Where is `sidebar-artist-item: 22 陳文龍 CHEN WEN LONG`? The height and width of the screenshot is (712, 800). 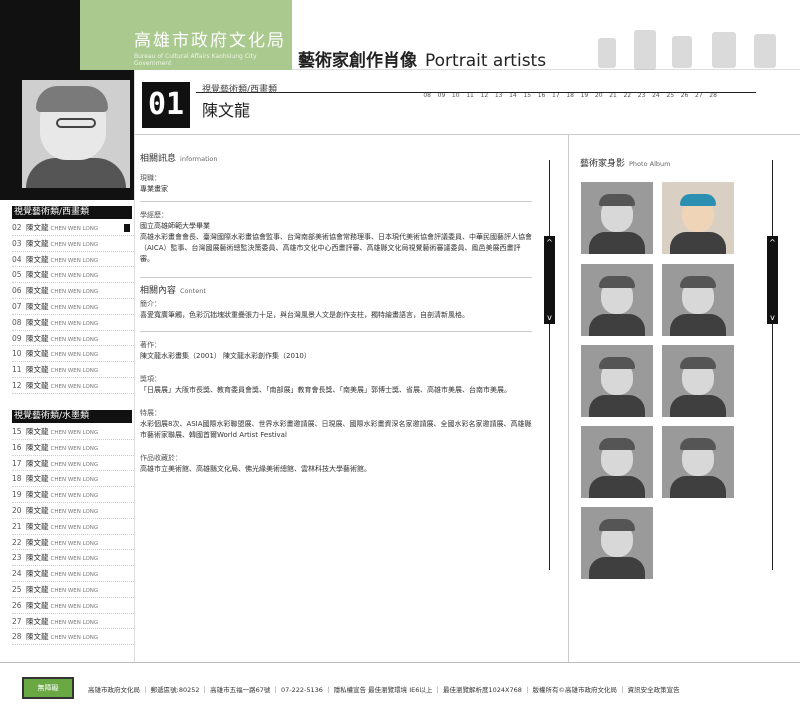 sidebar-artist-item: 22 陳文龍 CHEN WEN LONG is located at coordinates (73, 543).